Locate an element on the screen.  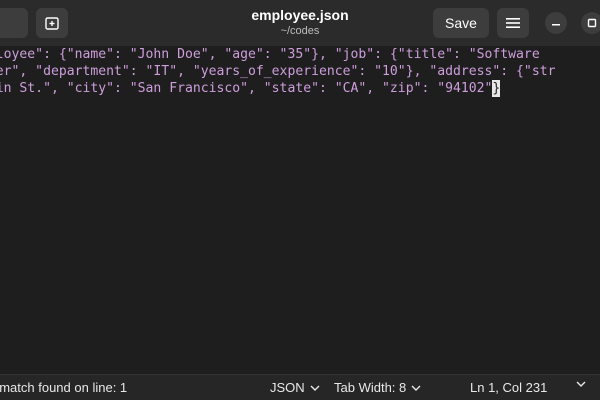
main-menu-button is located at coordinates (513, 23).